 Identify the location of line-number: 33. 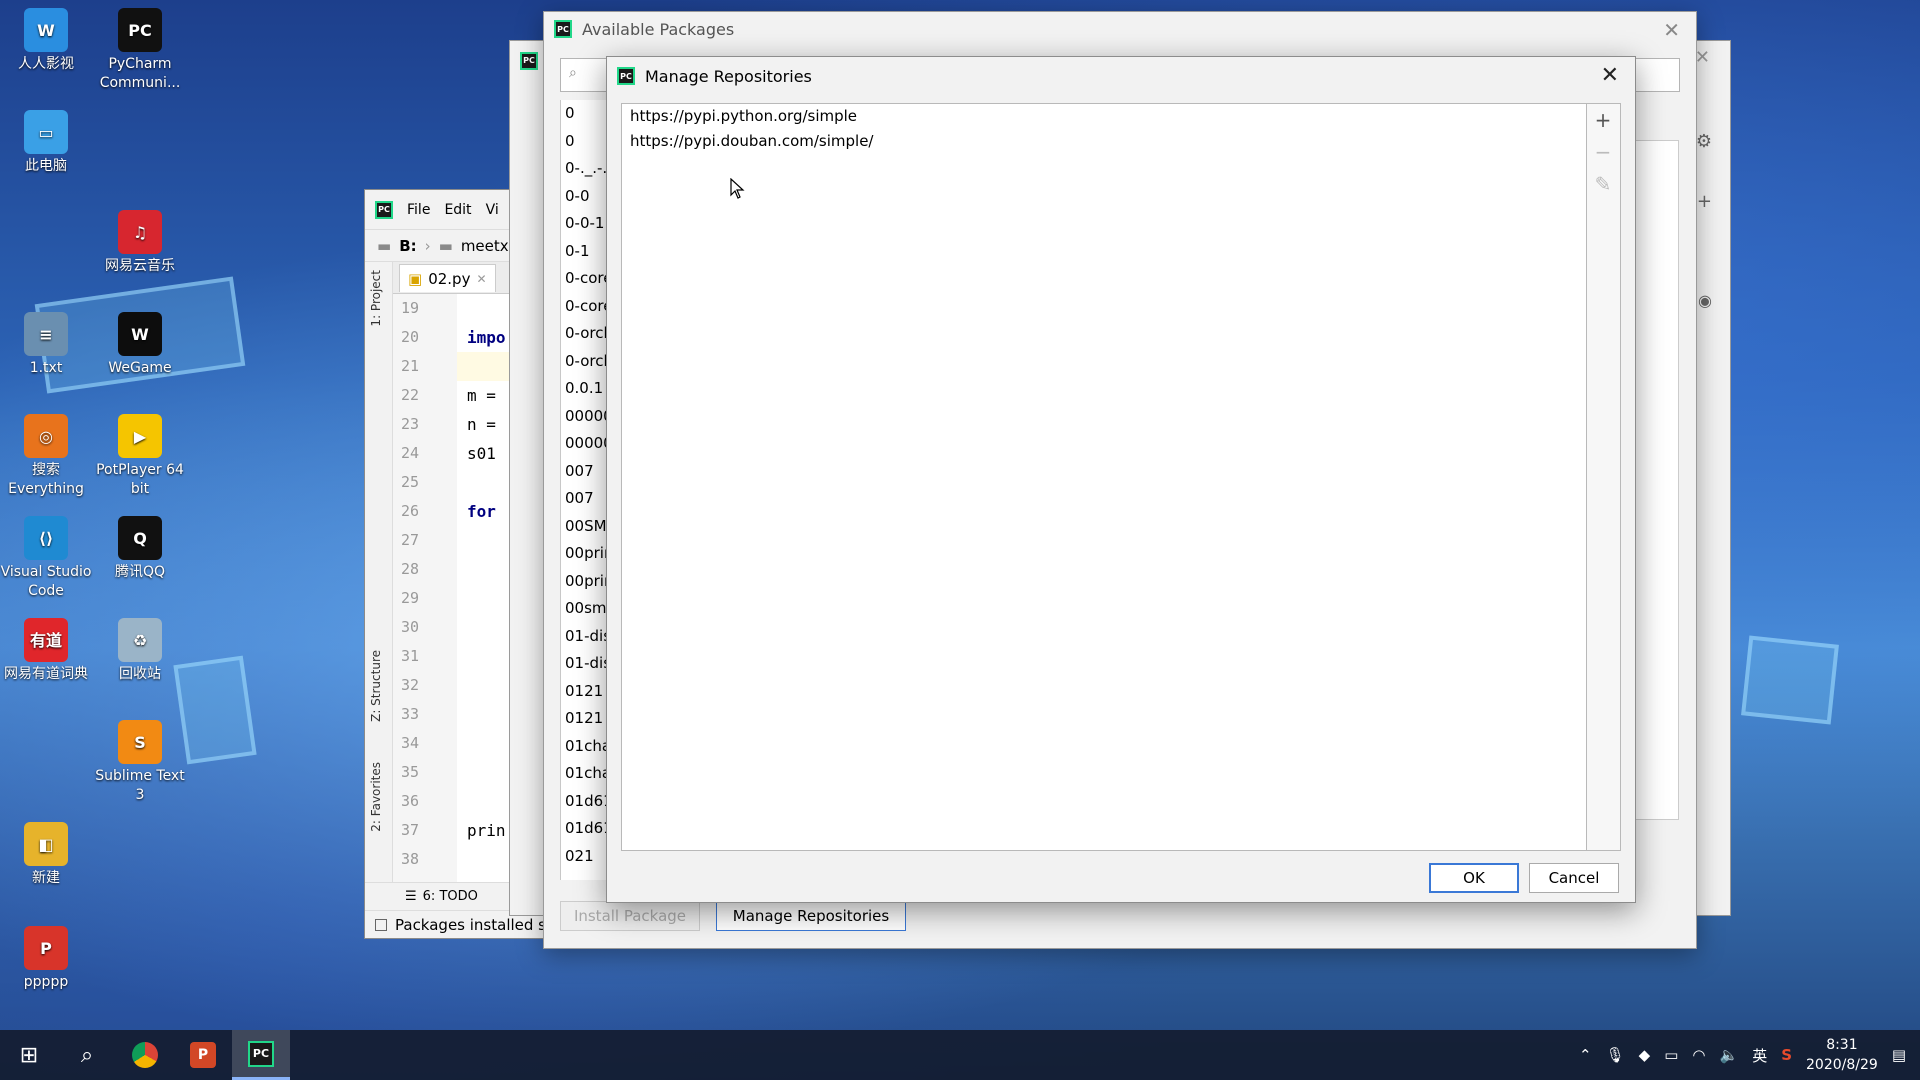
(410, 714).